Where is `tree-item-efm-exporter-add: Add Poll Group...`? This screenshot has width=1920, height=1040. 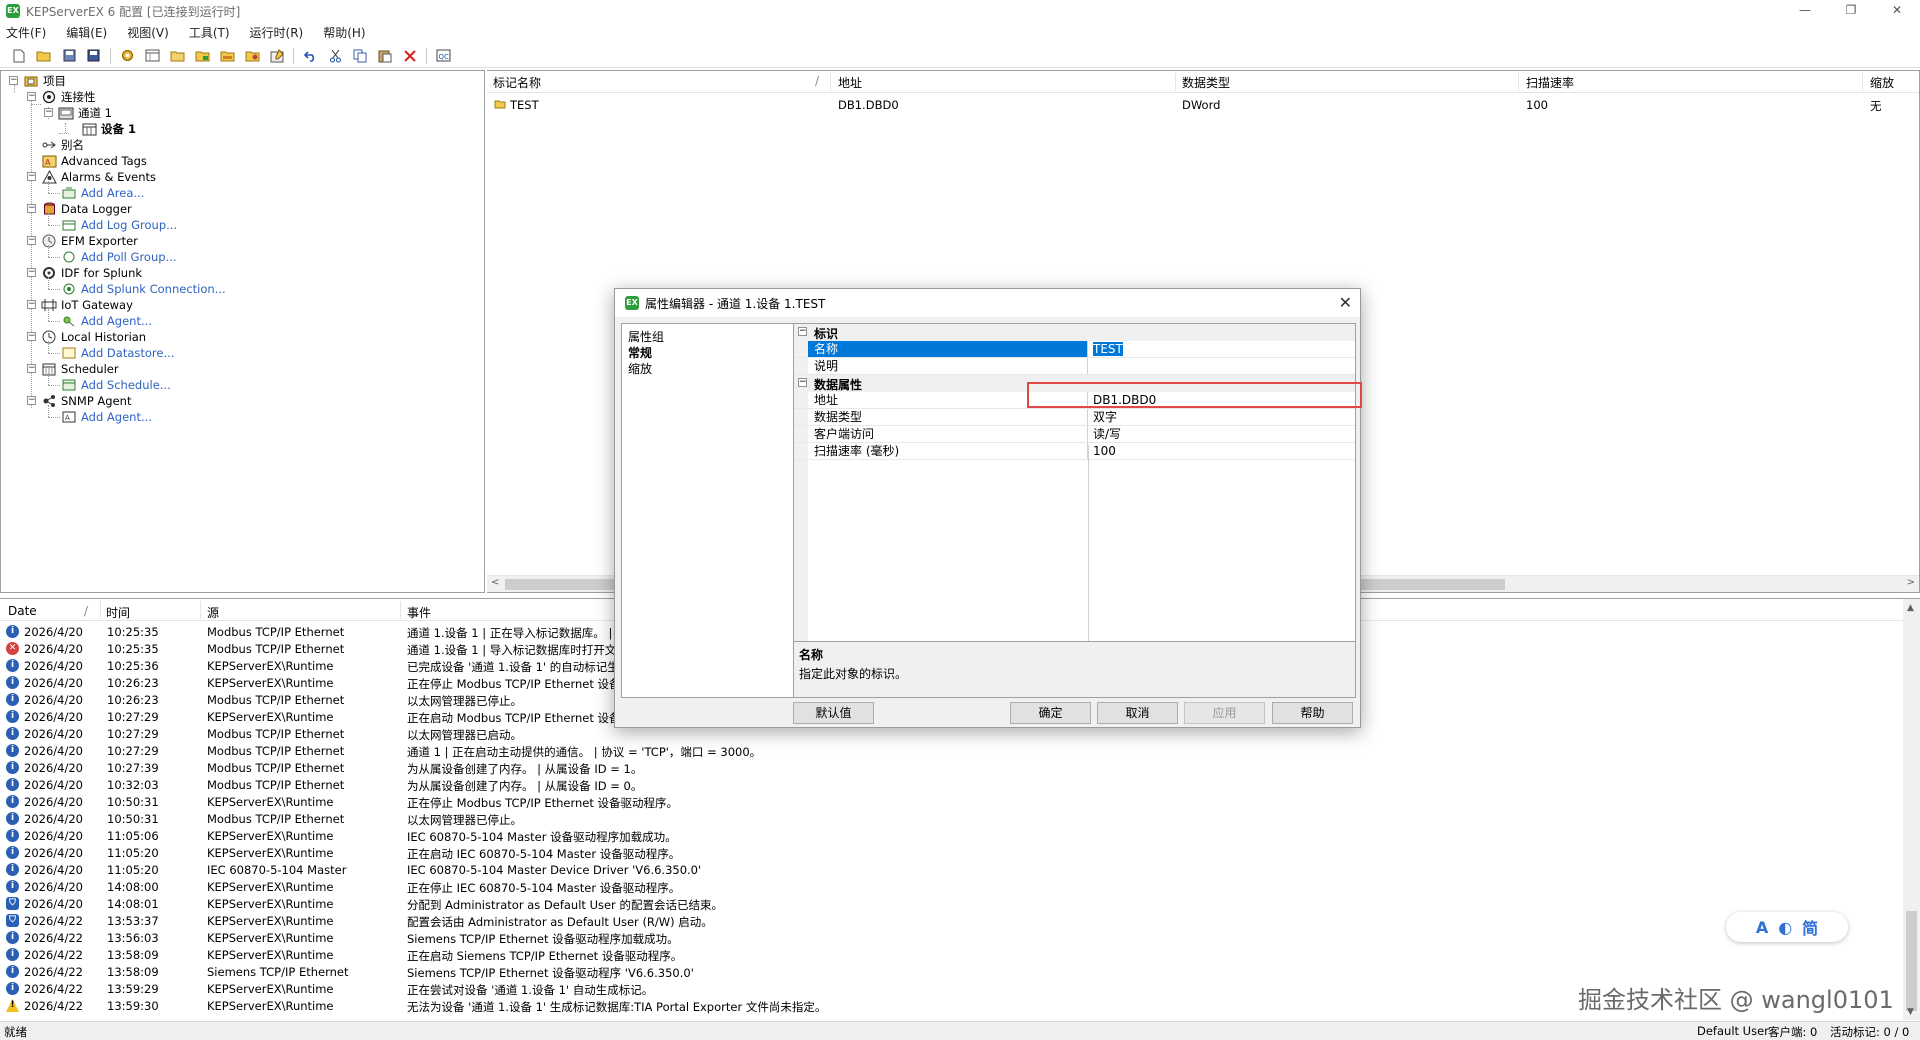
tree-item-efm-exporter-add: Add Poll Group... is located at coordinates (119, 257).